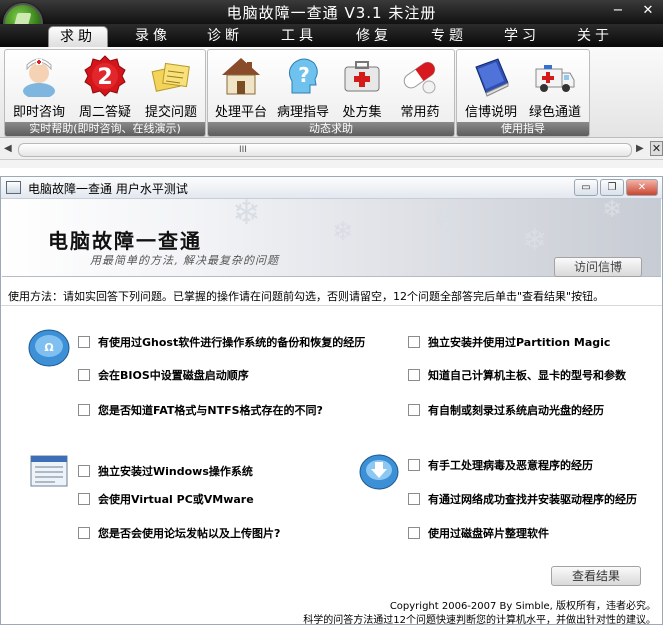  Describe the element at coordinates (379, 472) in the screenshot. I see `download-disk-icon` at that location.